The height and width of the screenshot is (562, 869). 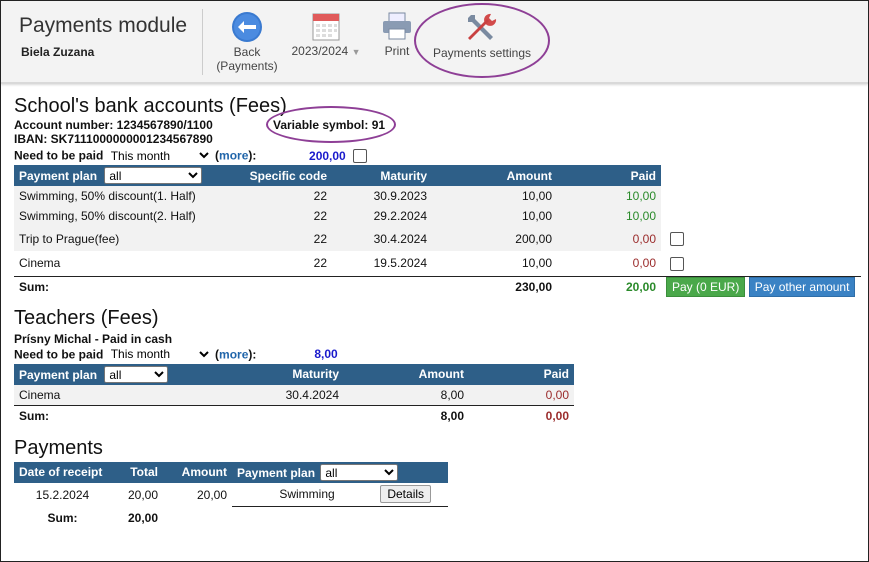 What do you see at coordinates (247, 27) in the screenshot?
I see `back-arrow-icon` at bounding box center [247, 27].